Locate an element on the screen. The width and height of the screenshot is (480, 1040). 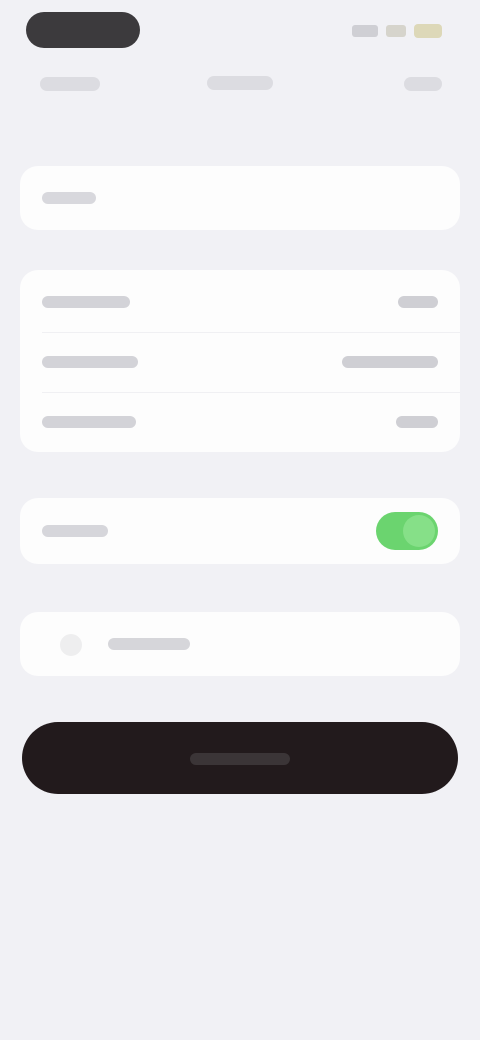
time-pill is located at coordinates (83, 30).